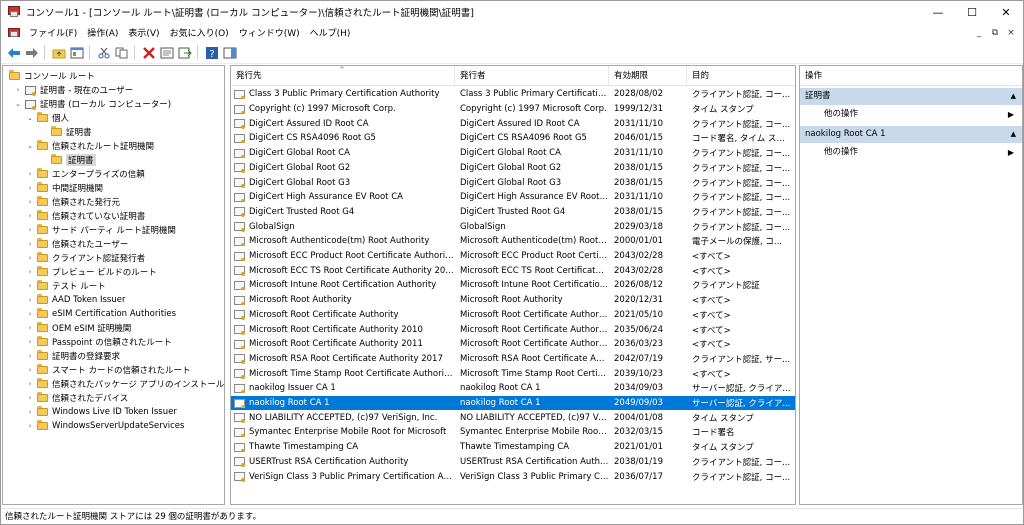  What do you see at coordinates (73, 90) in the screenshot?
I see `tree-item: › 証明書 - 現在のユーザー` at bounding box center [73, 90].